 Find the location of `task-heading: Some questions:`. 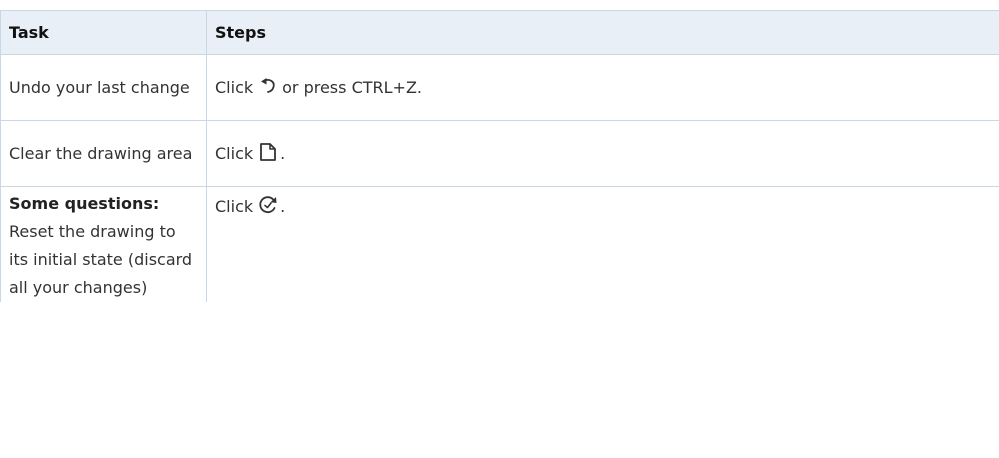

task-heading: Some questions: is located at coordinates (84, 203).